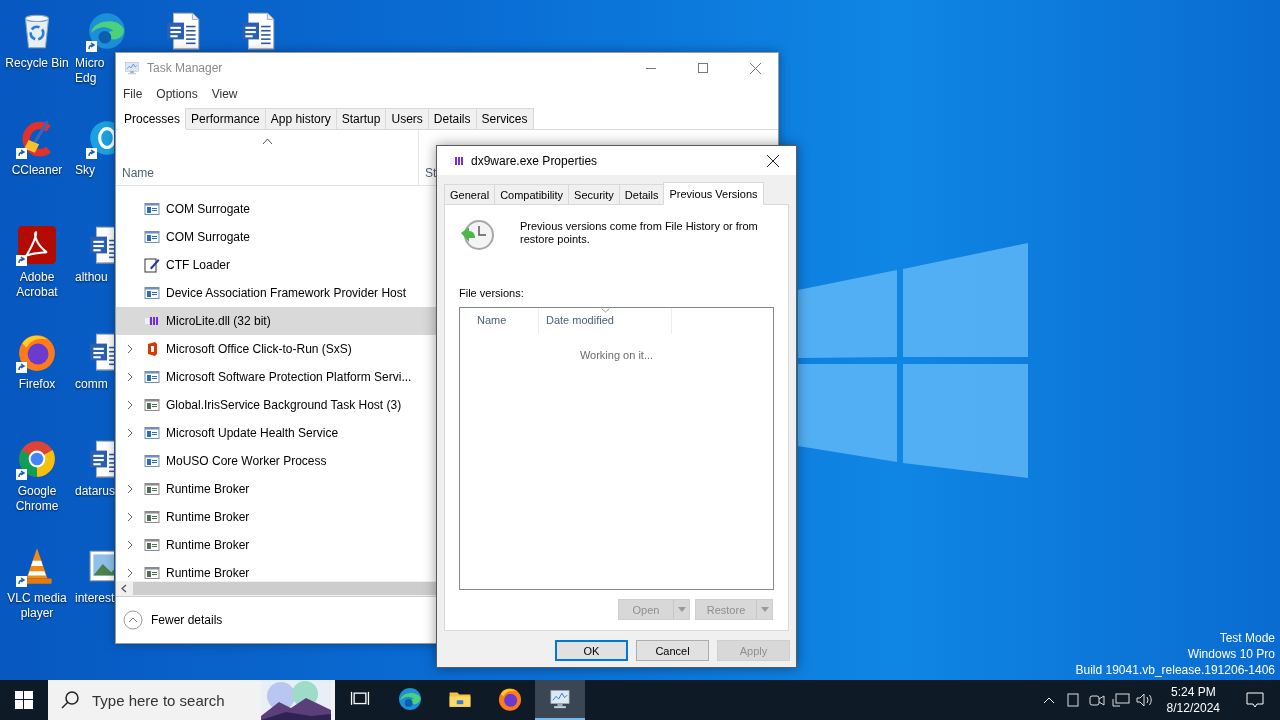  What do you see at coordinates (198, 265) in the screenshot?
I see `process-name: CTF Loader` at bounding box center [198, 265].